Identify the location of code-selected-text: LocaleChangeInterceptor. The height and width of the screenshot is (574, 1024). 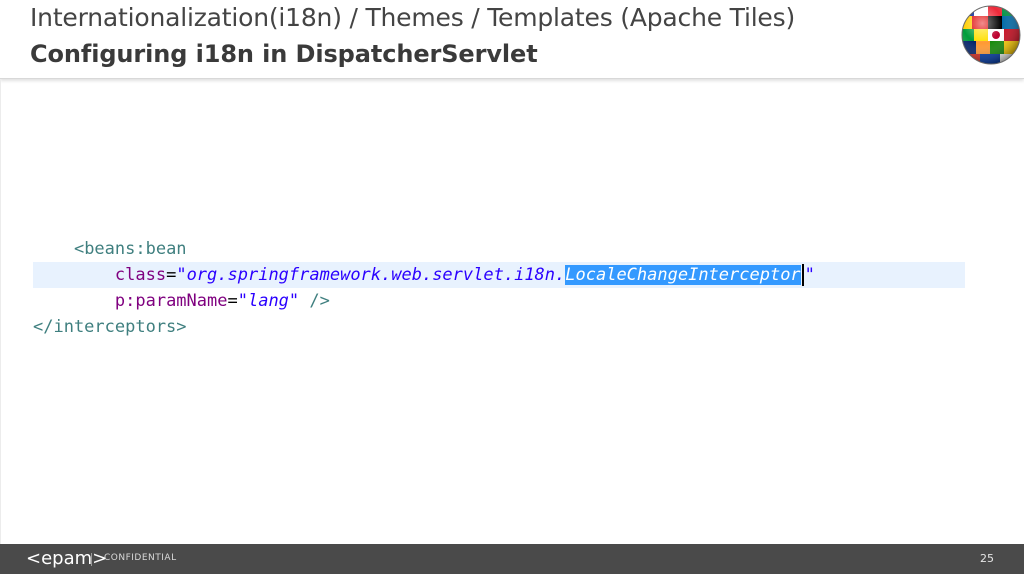
(683, 275).